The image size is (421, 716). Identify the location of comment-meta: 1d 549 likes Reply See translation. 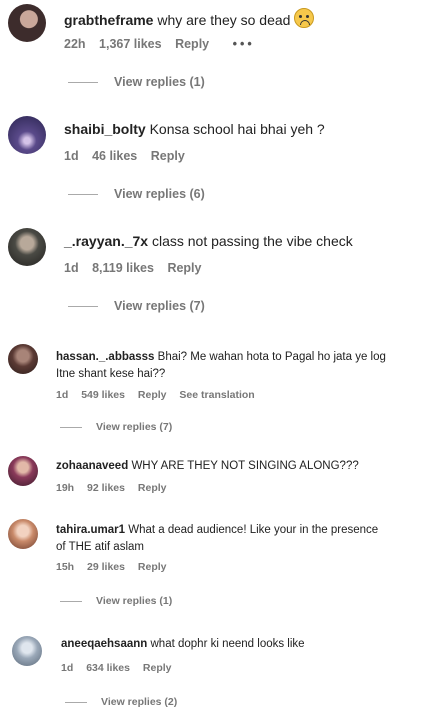
(160, 395).